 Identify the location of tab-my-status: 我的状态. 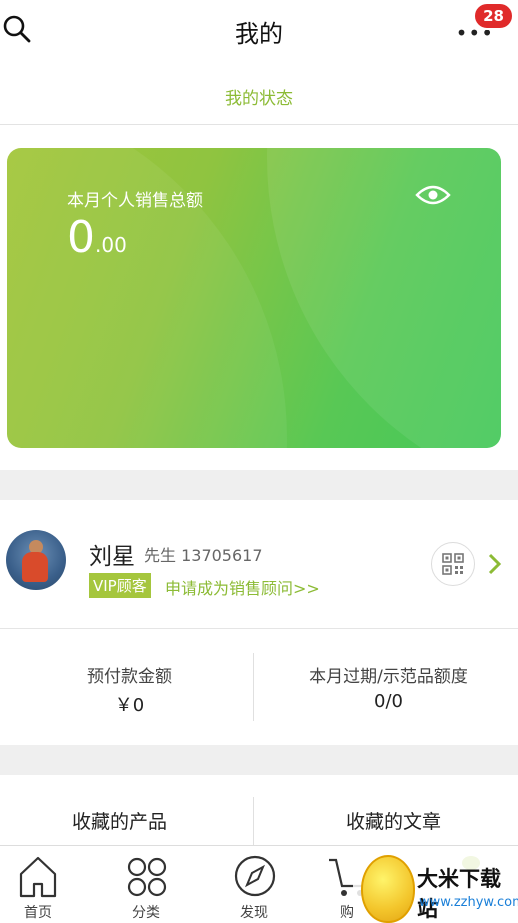
(259, 96).